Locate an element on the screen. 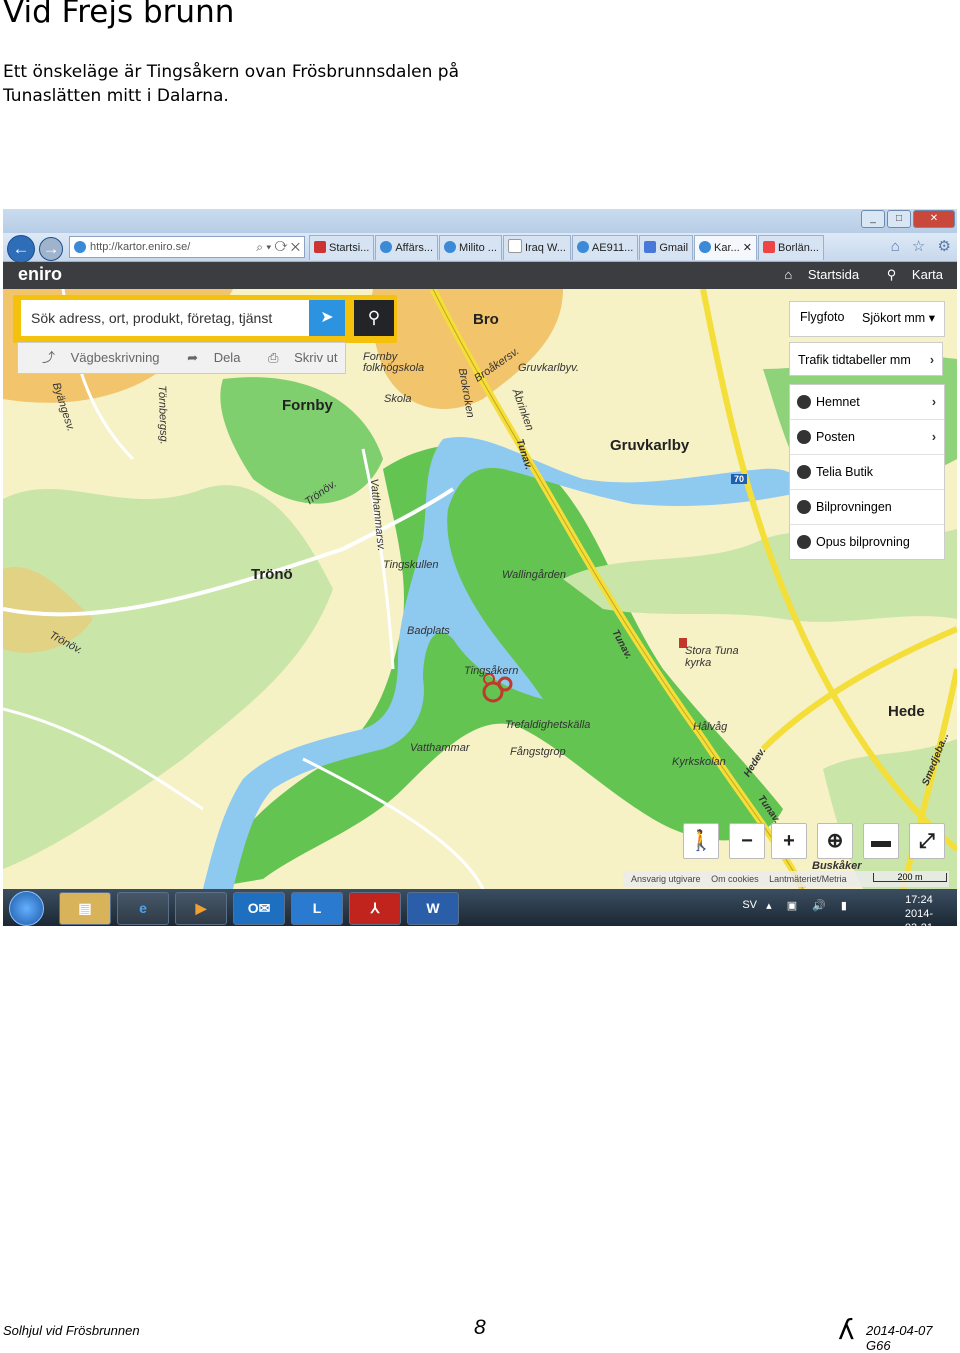 This screenshot has width=960, height=1353. internet-explorer-icon: e is located at coordinates (143, 908).